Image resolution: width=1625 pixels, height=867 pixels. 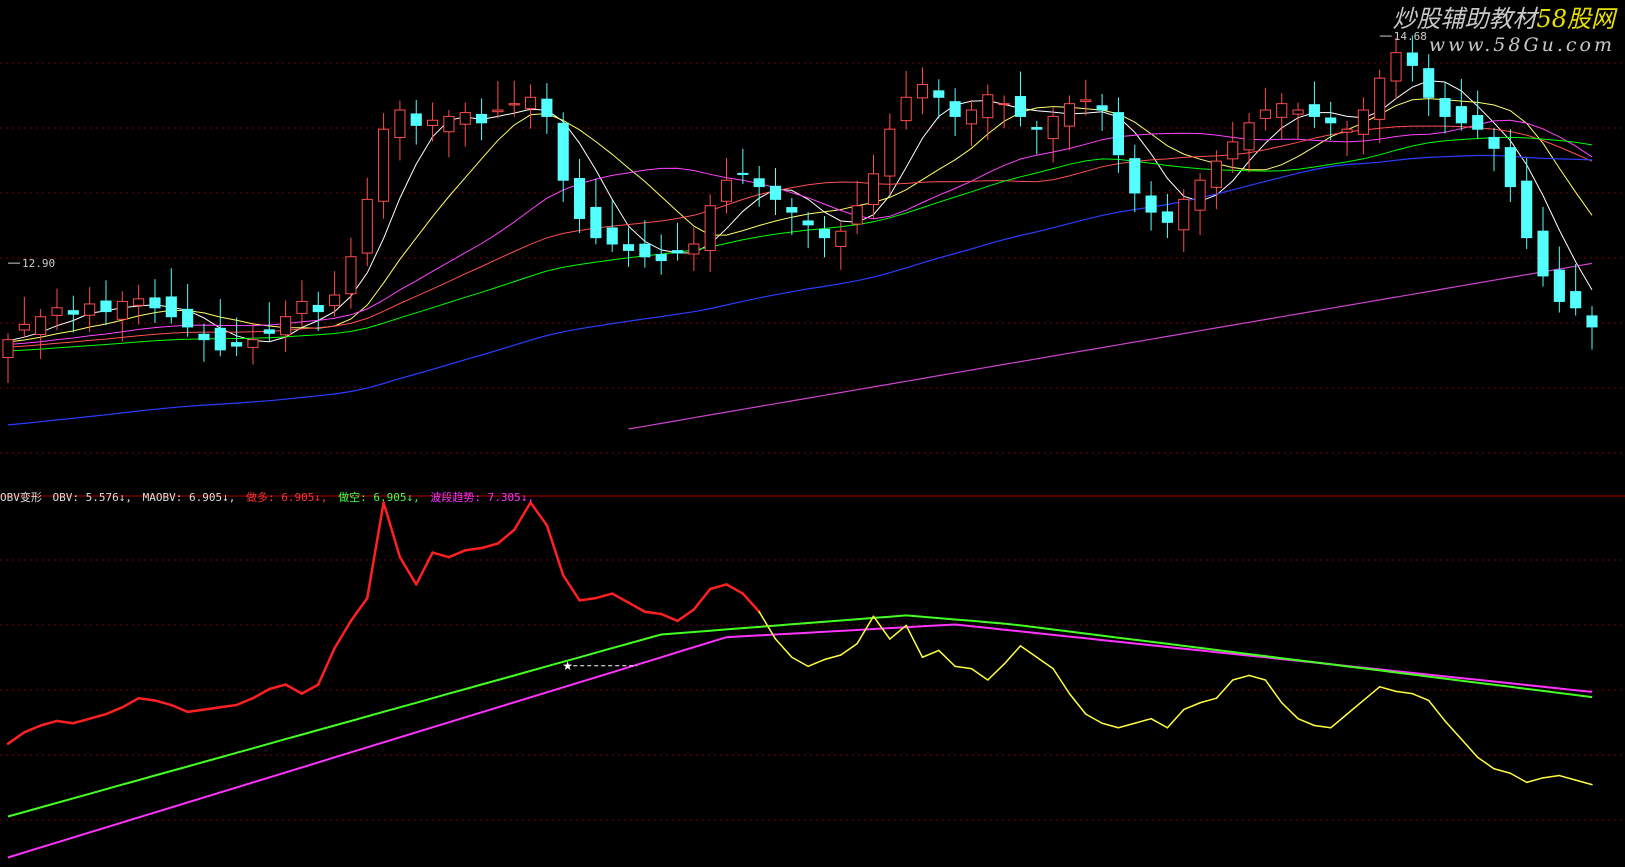 I want to click on obv-annotations: ★, so click(x=600, y=666).